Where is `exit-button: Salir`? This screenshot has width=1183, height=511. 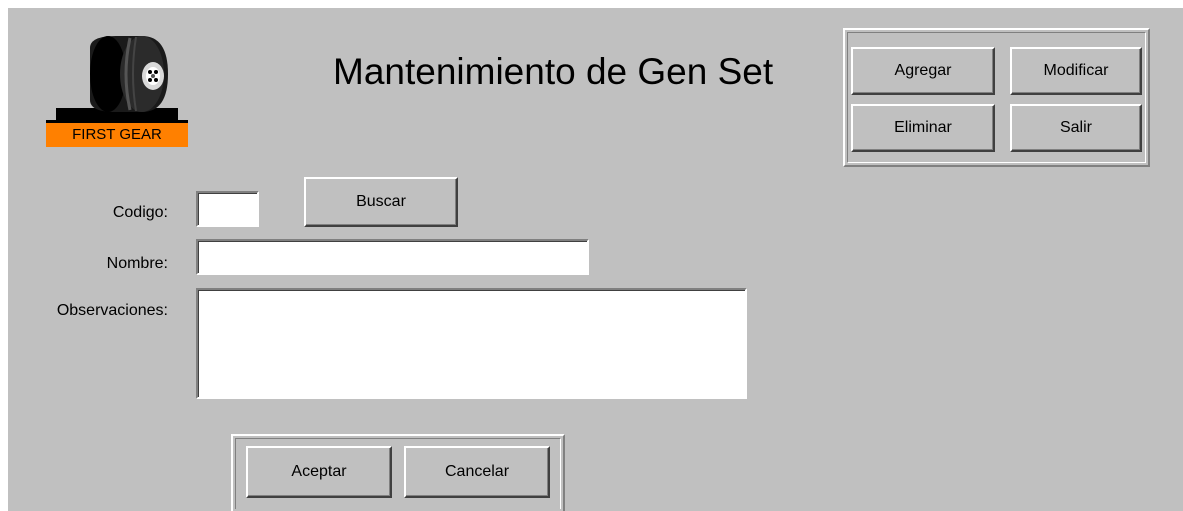
exit-button: Salir is located at coordinates (1076, 128).